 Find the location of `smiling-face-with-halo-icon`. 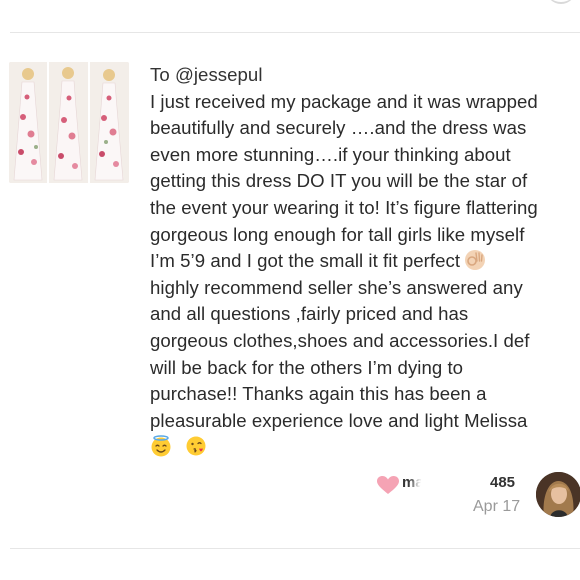

smiling-face-with-halo-icon is located at coordinates (161, 446).